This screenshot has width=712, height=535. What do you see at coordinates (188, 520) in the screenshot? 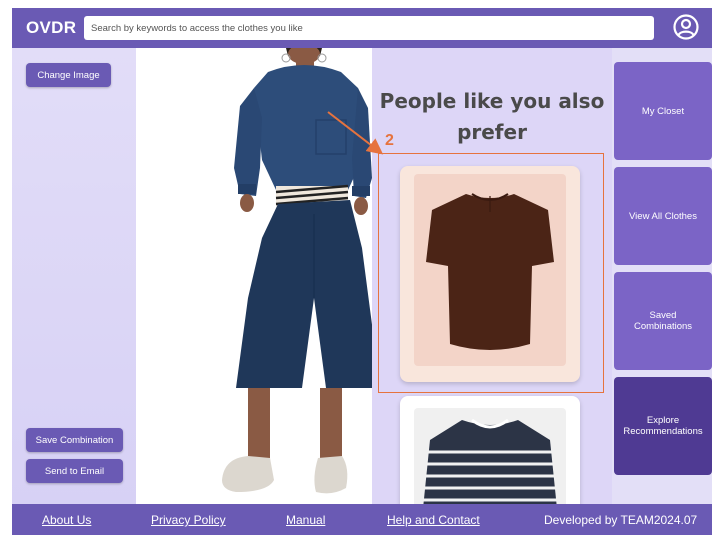
I see `privacy-policy-link: Privacy Policy` at bounding box center [188, 520].